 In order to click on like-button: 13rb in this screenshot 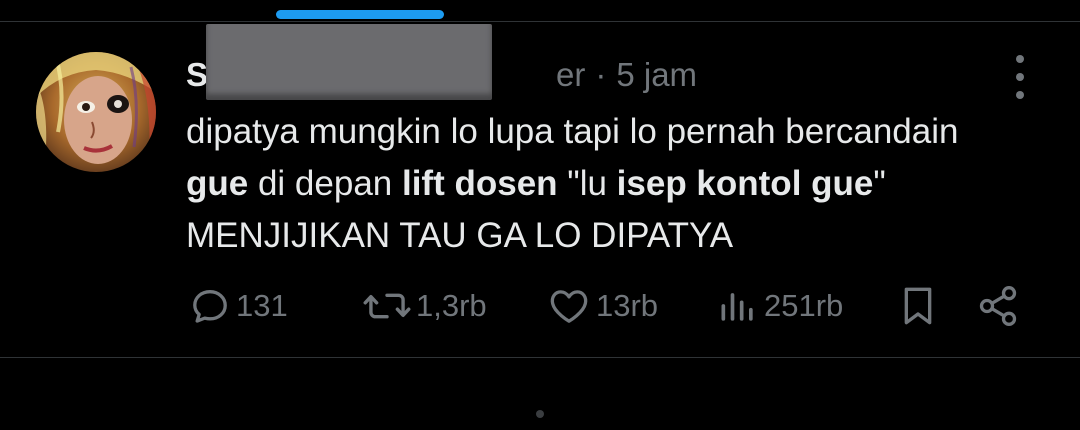, I will do `click(602, 306)`.